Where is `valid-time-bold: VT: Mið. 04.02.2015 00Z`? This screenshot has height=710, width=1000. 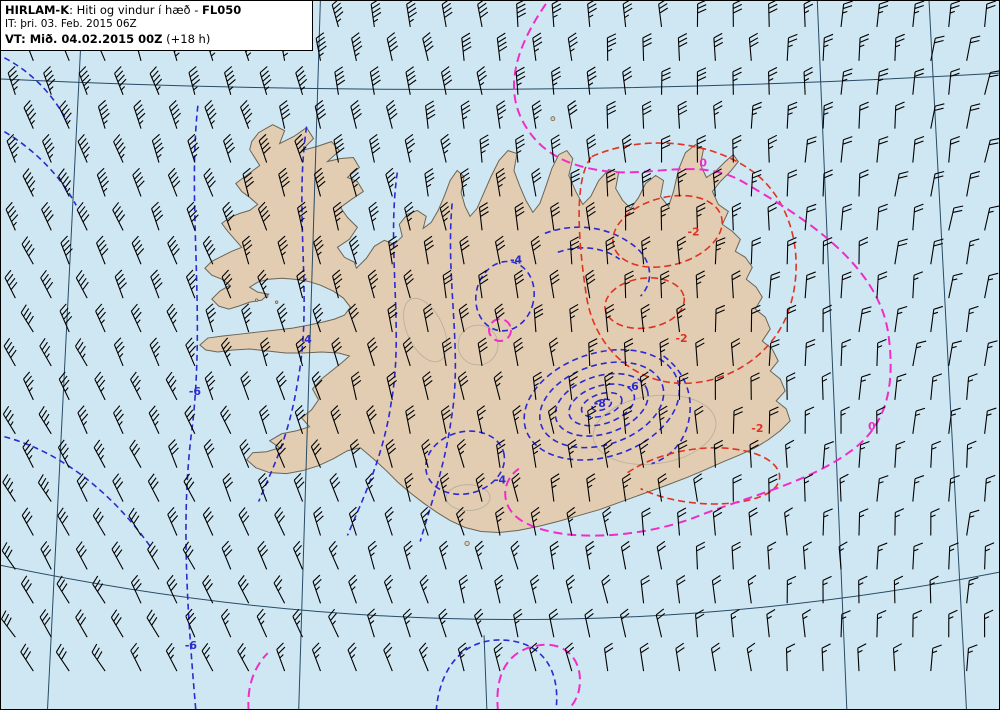
valid-time-bold: VT: Mið. 04.02.2015 00Z is located at coordinates (84, 38).